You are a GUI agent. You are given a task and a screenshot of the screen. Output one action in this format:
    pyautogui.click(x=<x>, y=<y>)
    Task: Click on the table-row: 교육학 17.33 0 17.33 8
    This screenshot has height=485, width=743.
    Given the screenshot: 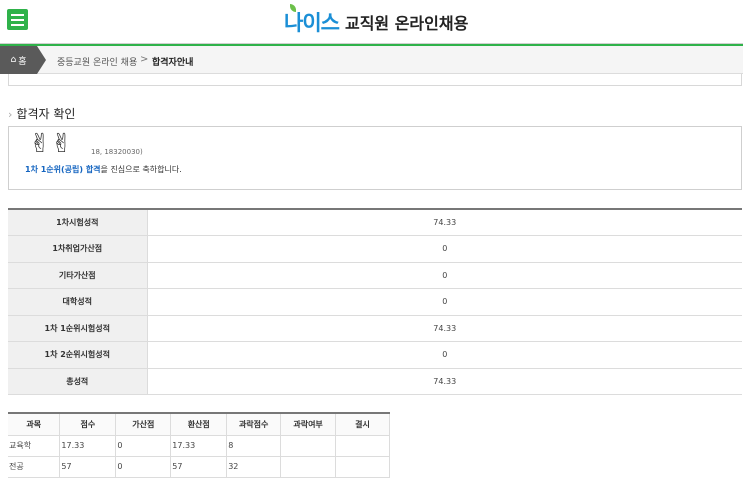 What is the action you would take?
    pyautogui.click(x=199, y=445)
    